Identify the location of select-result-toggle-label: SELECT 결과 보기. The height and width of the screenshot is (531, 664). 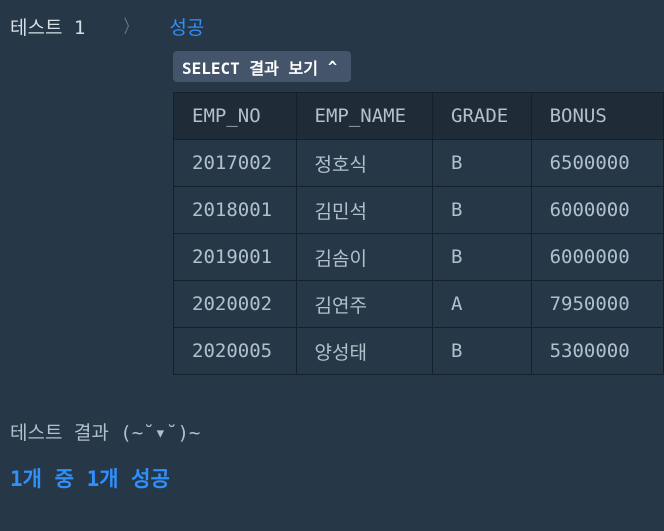
(250, 68).